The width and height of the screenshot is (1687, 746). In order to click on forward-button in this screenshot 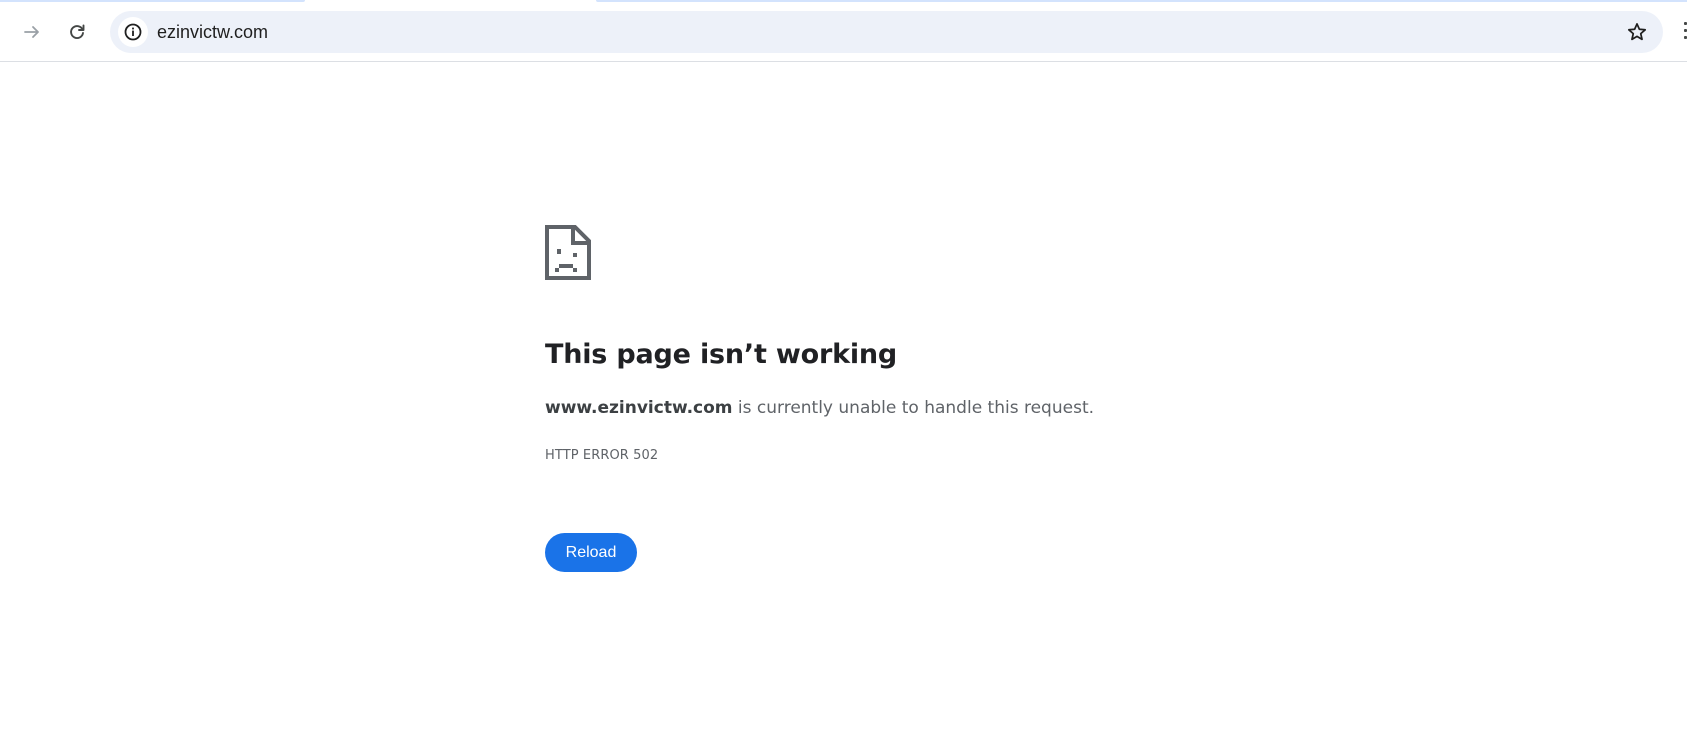, I will do `click(32, 32)`.